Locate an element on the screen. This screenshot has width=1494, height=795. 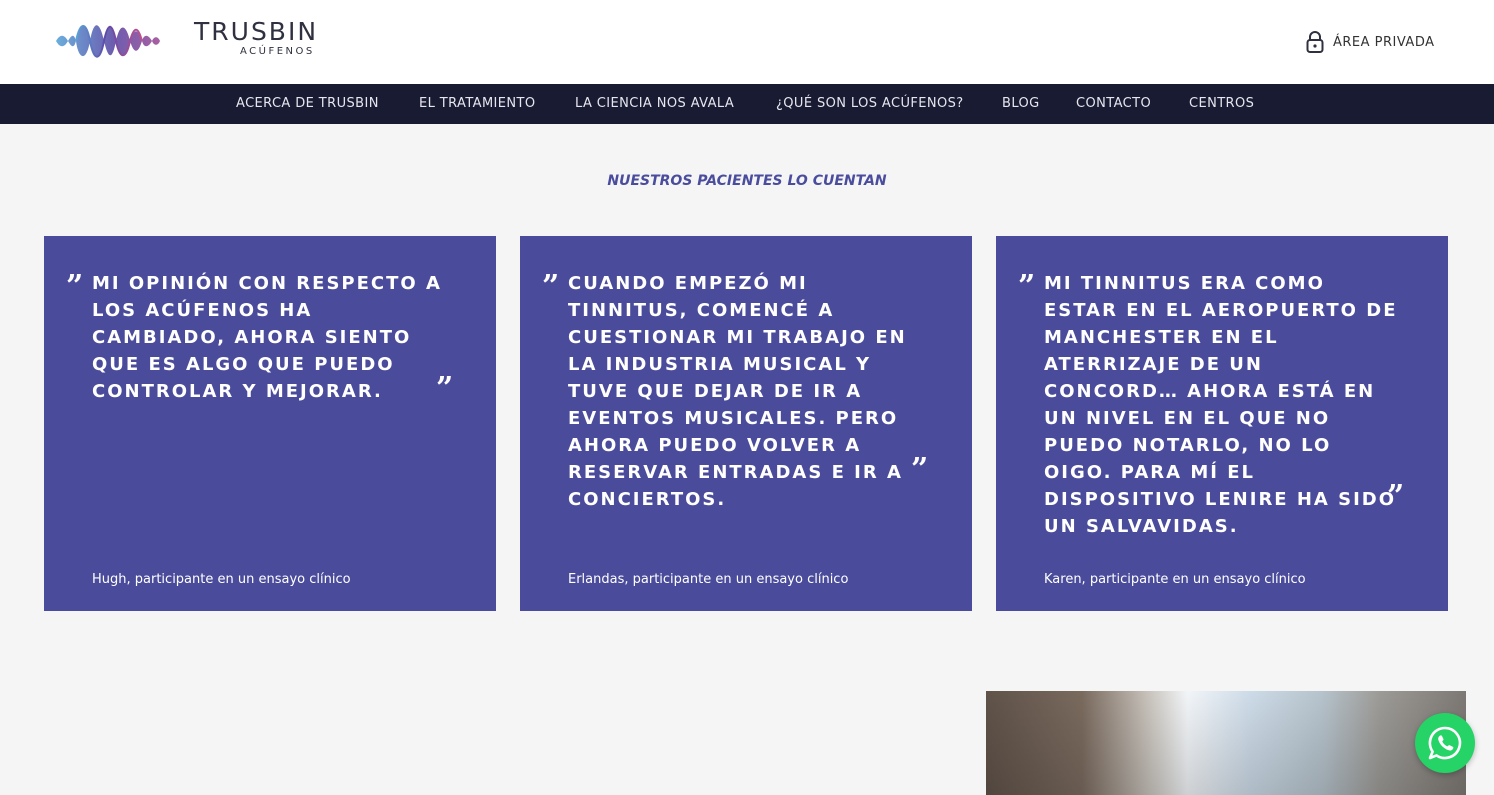
brand-logo: TRUSBIN ACÚFENOS is located at coordinates (191, 41).